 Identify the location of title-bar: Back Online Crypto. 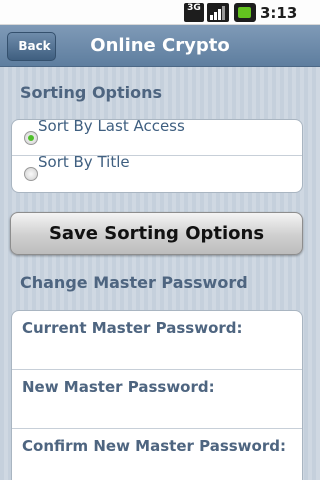
(160, 46).